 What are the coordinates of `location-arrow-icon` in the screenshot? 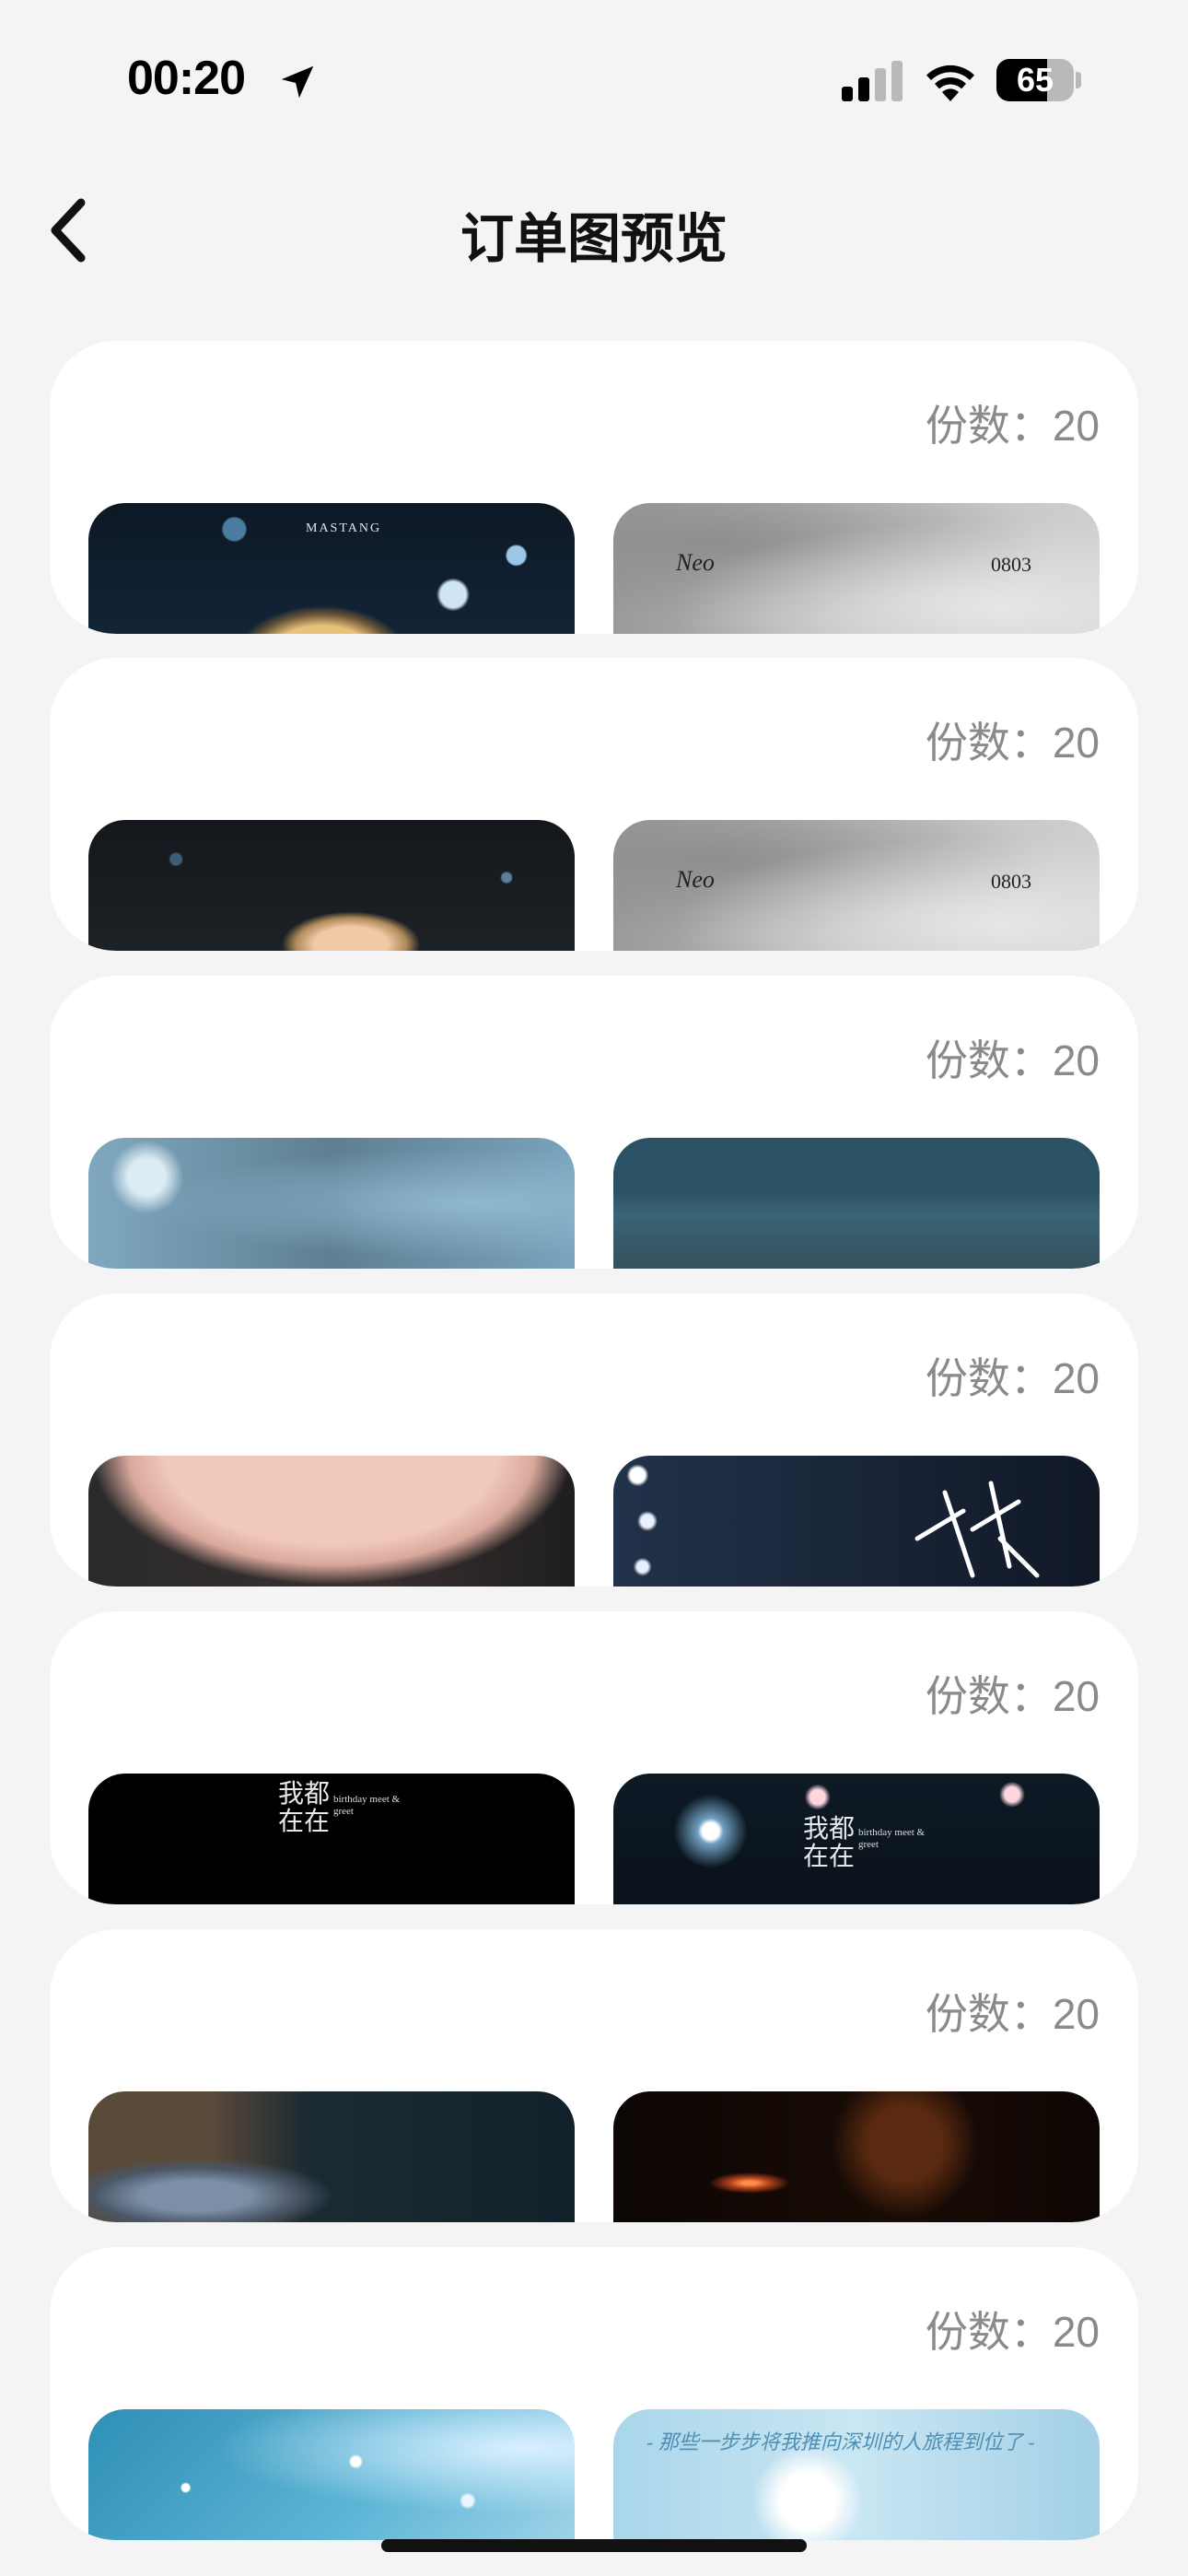 It's located at (297, 82).